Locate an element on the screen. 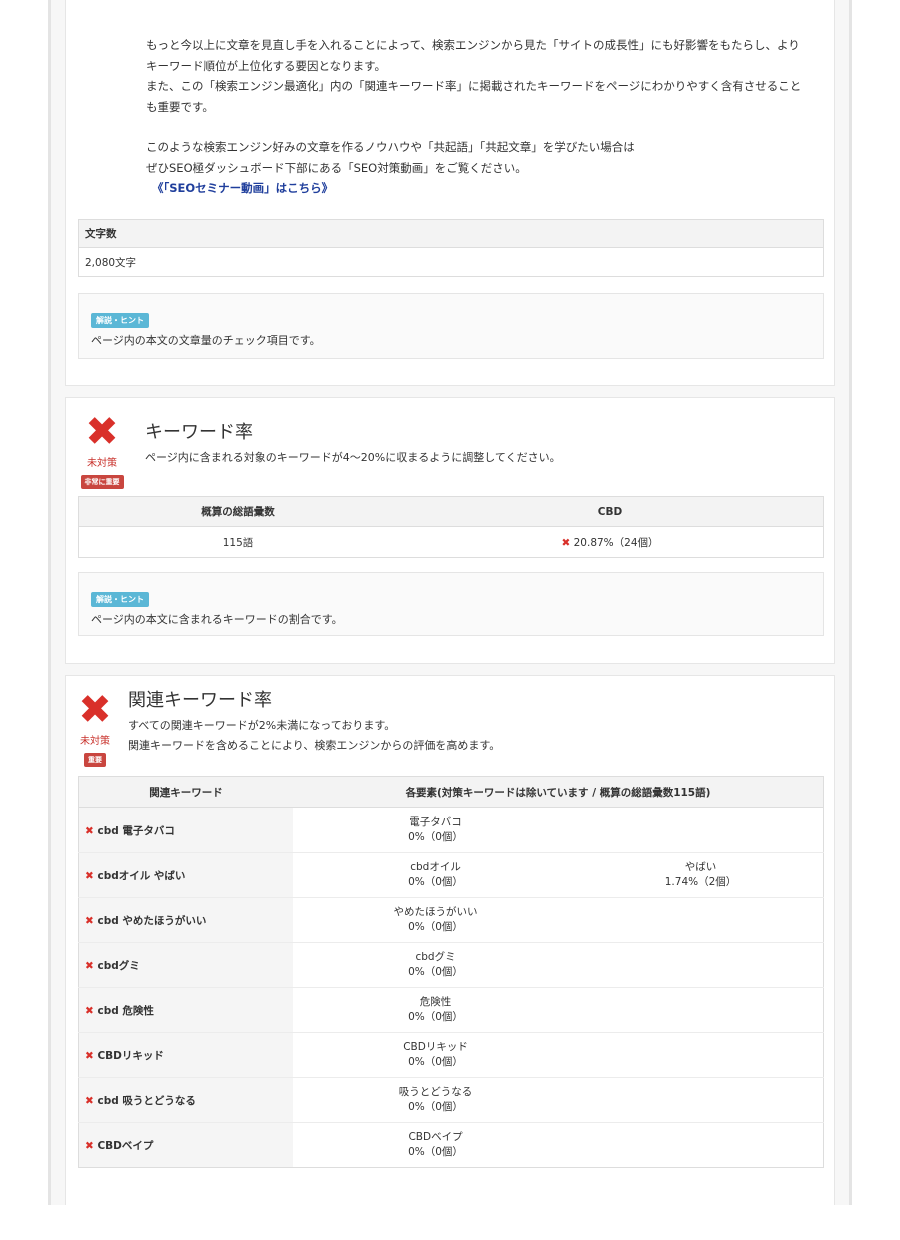 The image size is (900, 1240). page-bottom-margin is located at coordinates (450, 1222).